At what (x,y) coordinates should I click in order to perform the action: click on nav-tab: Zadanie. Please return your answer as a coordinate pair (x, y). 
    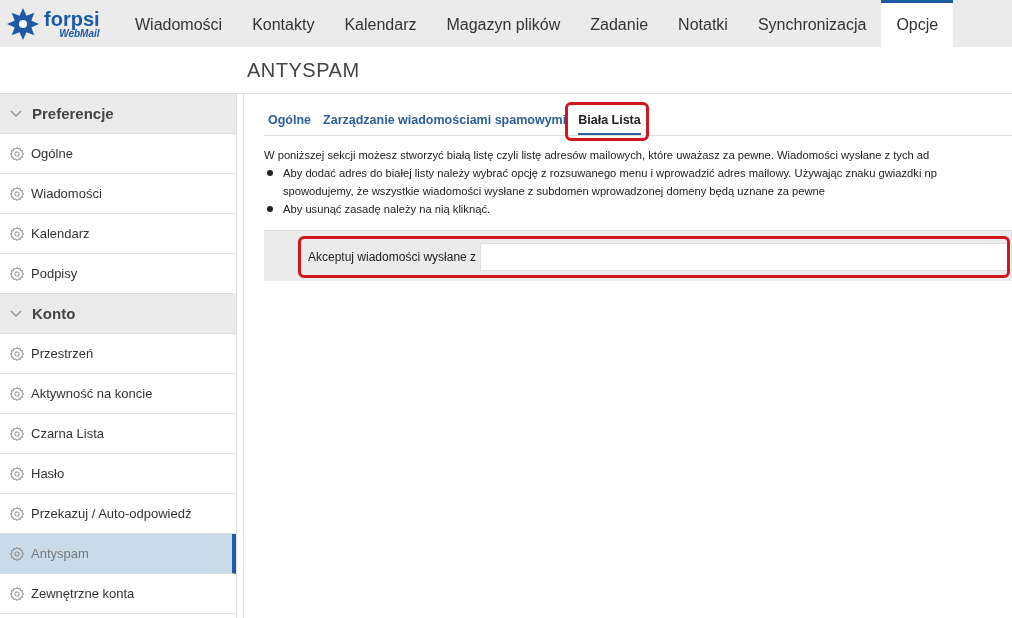
    Looking at the image, I should click on (619, 23).